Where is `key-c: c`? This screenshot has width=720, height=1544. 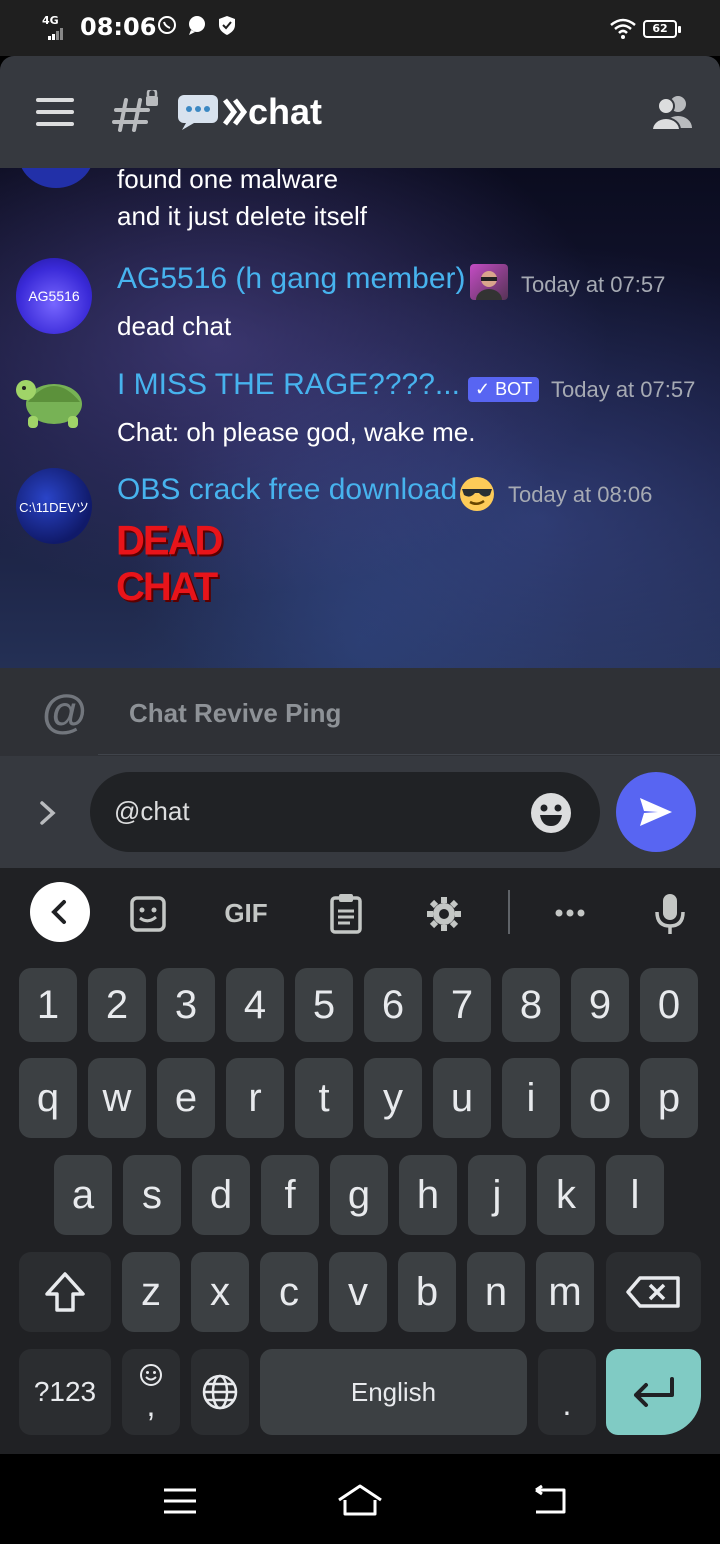
key-c: c is located at coordinates (289, 1292).